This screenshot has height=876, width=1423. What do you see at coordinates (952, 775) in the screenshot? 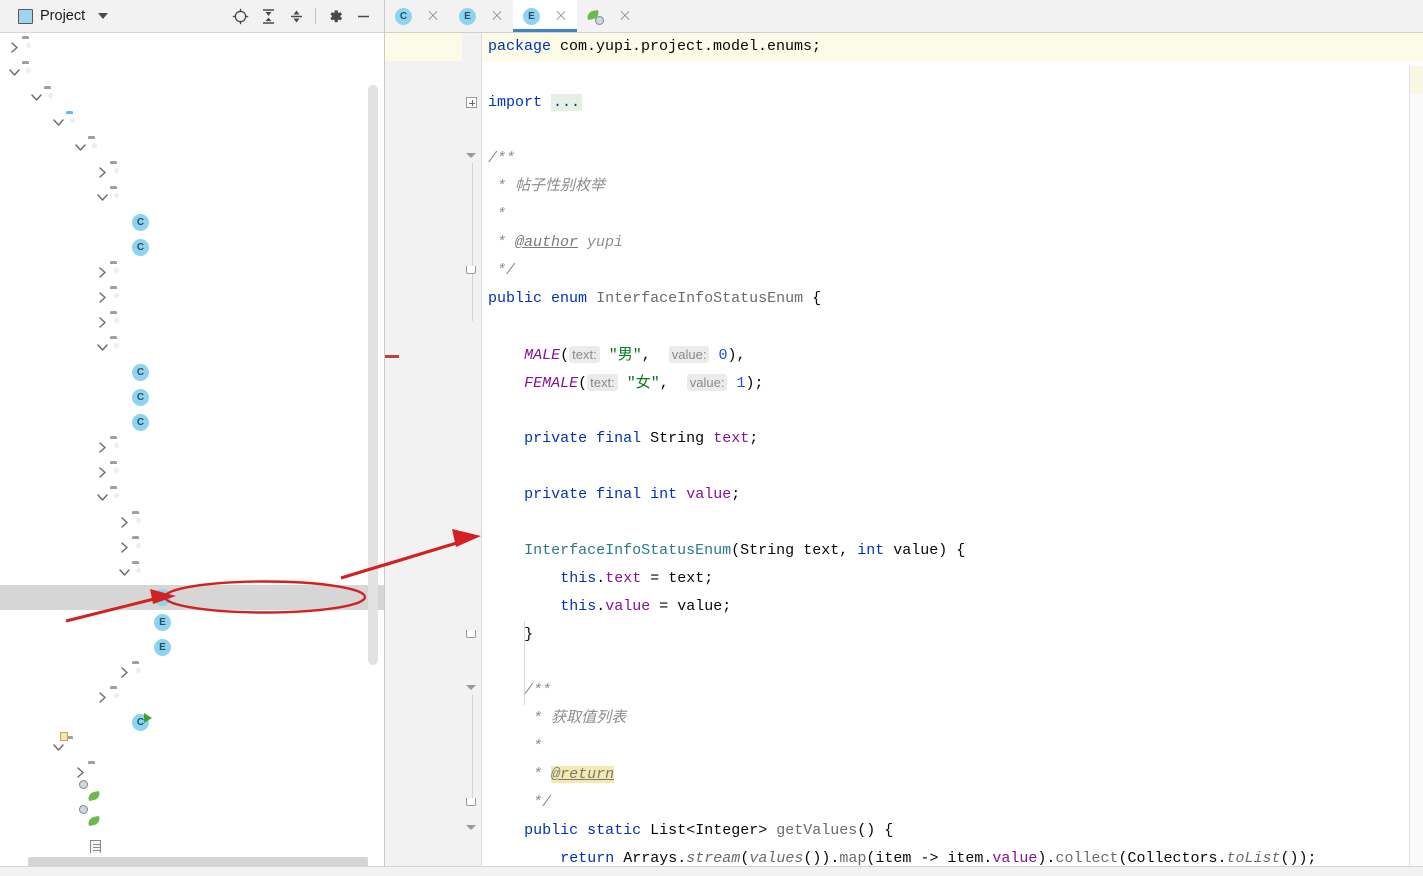
I see `code-line: * @return` at bounding box center [952, 775].